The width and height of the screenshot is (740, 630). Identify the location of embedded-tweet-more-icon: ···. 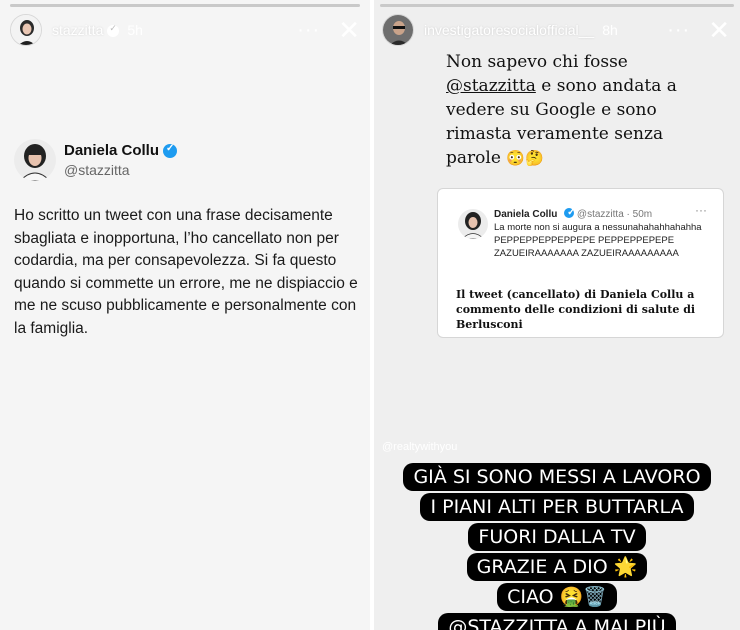
(701, 210).